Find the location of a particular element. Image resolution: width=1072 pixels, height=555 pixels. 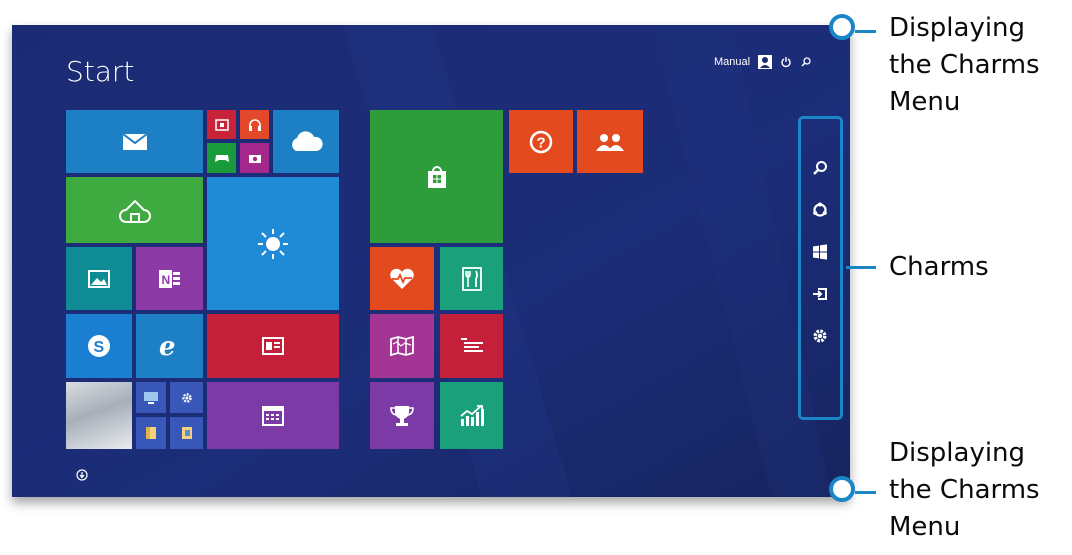

computer-icon is located at coordinates (151, 397).